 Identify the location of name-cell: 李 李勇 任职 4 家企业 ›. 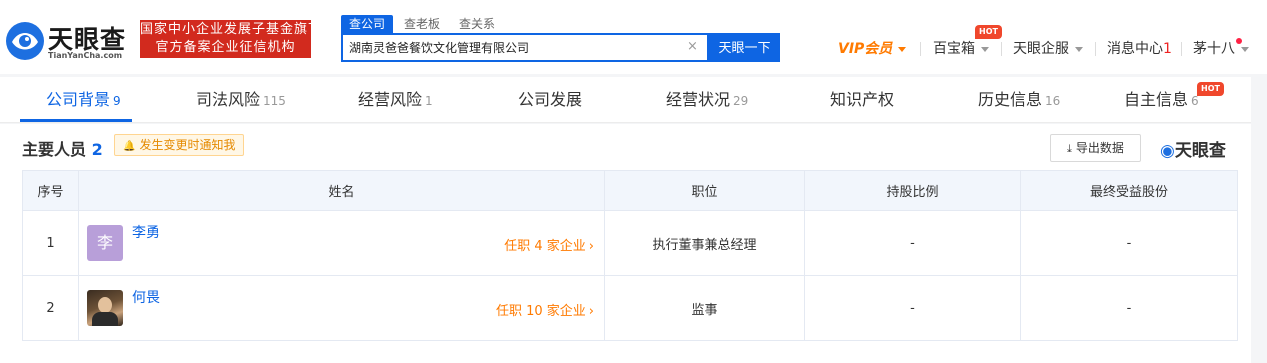
(341, 243).